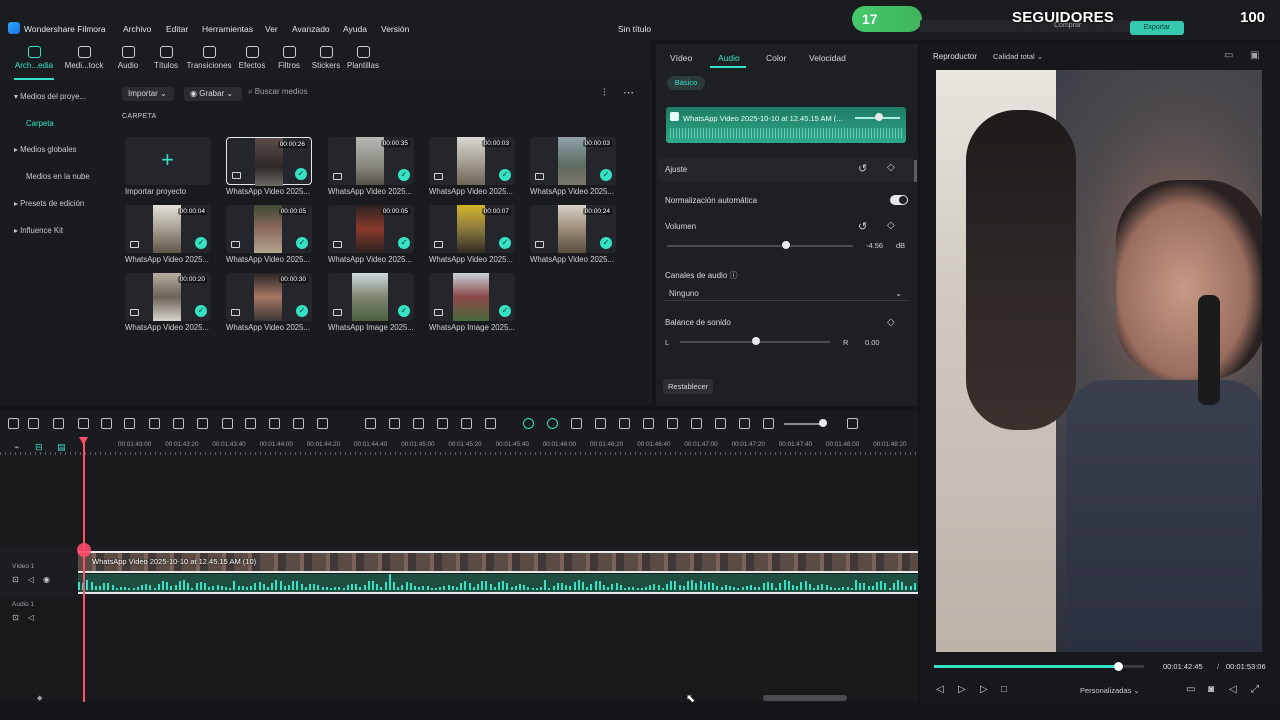 Image resolution: width=1280 pixels, height=720 pixels. What do you see at coordinates (804, 424) in the screenshot?
I see `zoom-slider` at bounding box center [804, 424].